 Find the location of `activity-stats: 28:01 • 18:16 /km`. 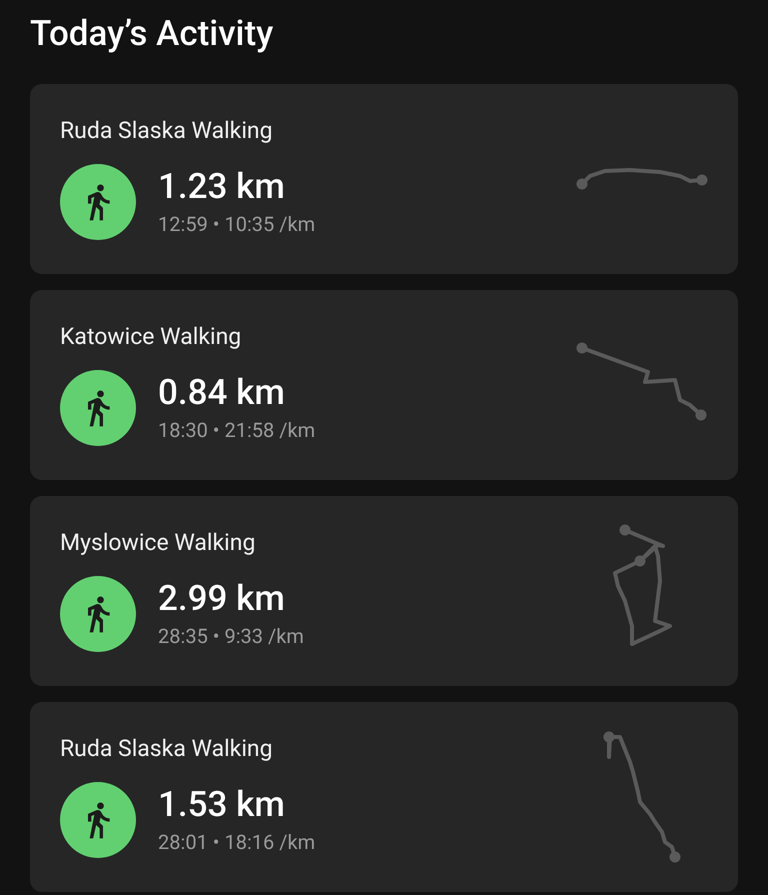

activity-stats: 28:01 • 18:16 /km is located at coordinates (237, 842).